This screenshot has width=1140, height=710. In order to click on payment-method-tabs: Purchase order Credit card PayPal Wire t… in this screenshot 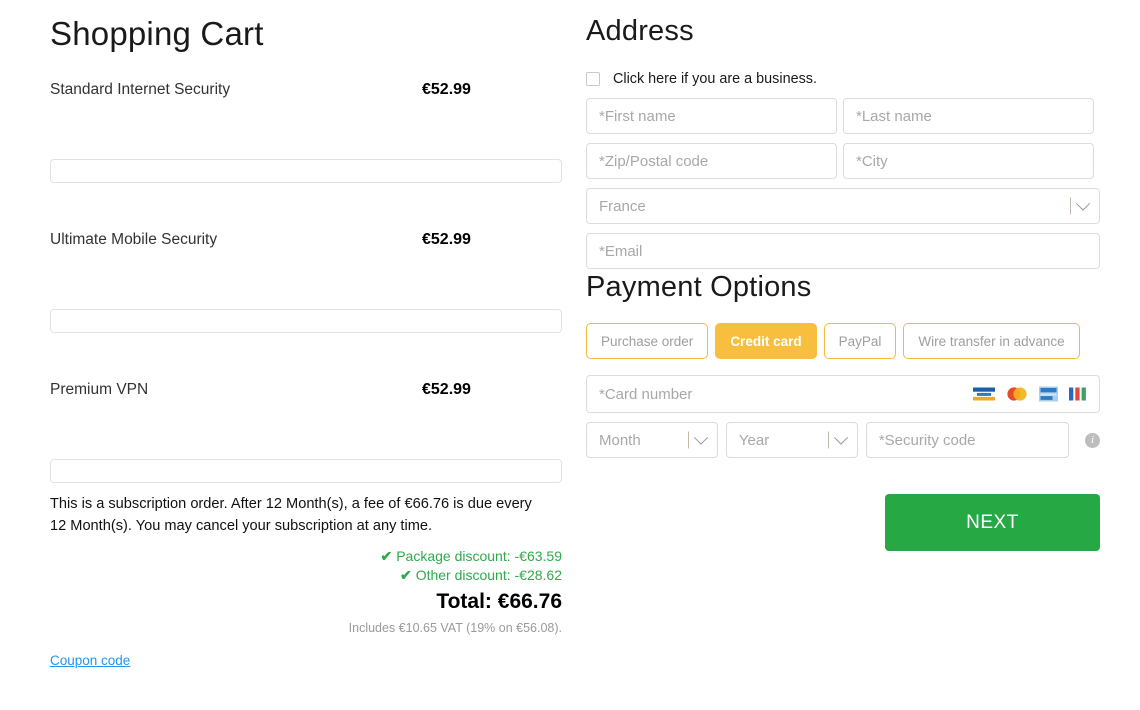, I will do `click(843, 341)`.